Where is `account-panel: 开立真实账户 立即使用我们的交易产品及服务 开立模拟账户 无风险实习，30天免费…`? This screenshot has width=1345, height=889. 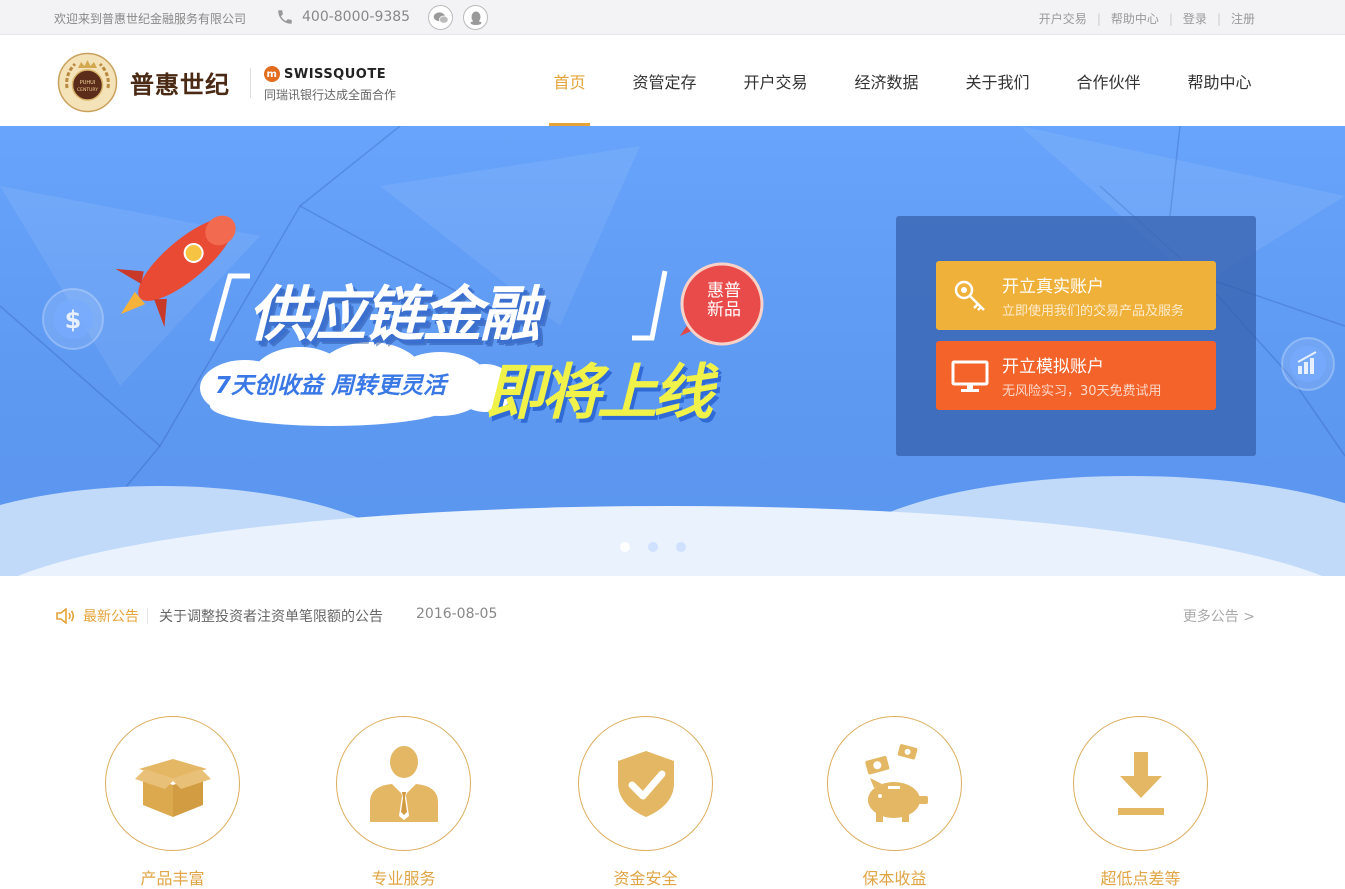 account-panel: 开立真实账户 立即使用我们的交易产品及服务 开立模拟账户 无风险实习，30天免费… is located at coordinates (1076, 336).